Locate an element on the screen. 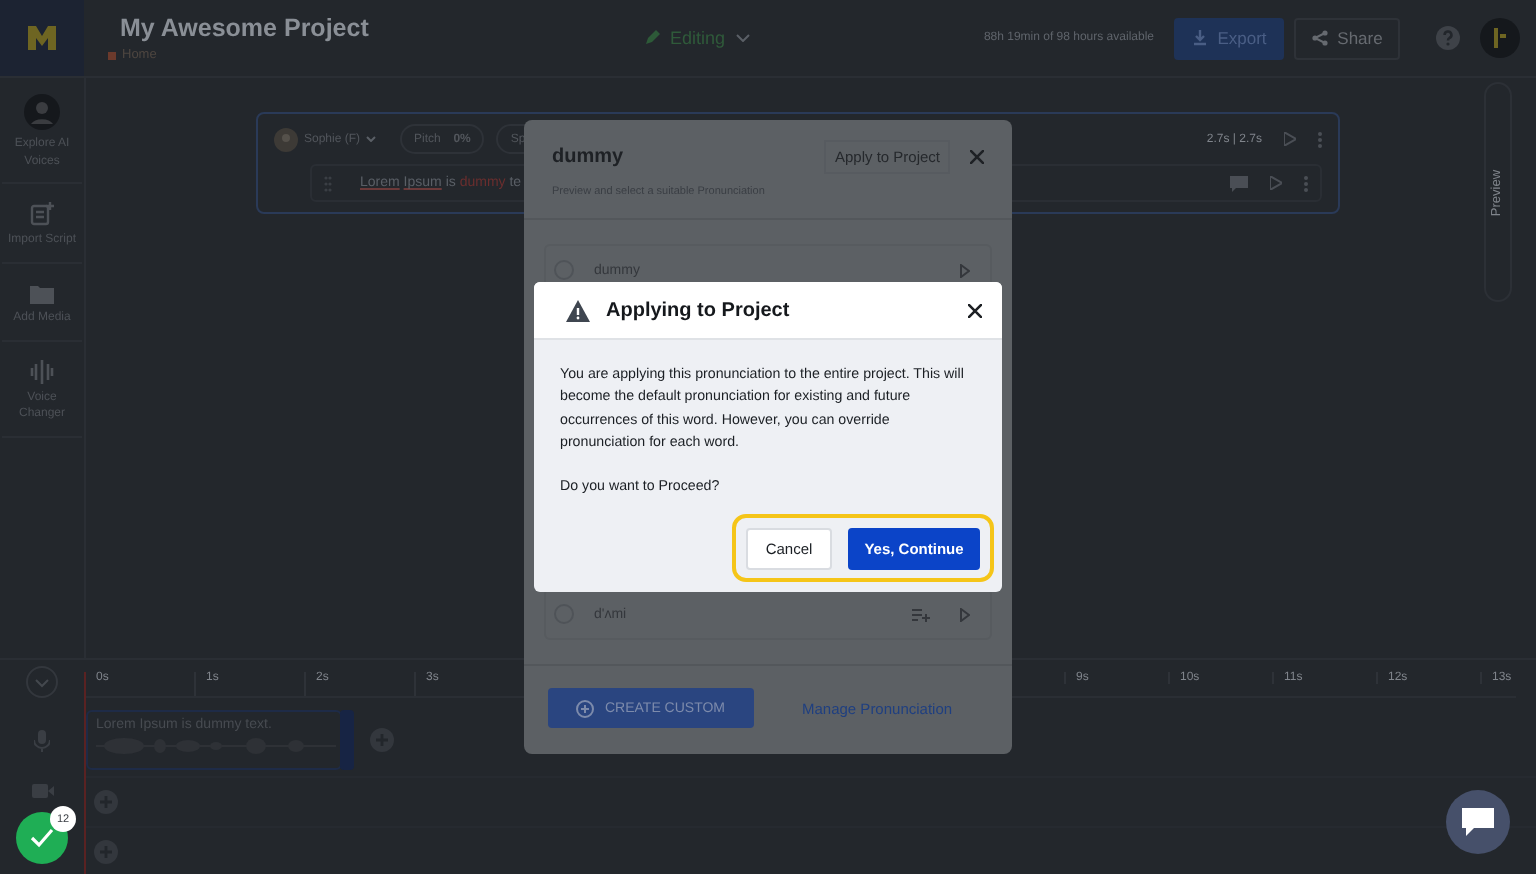 This screenshot has width=1536, height=874. modal-title: dummy is located at coordinates (588, 157).